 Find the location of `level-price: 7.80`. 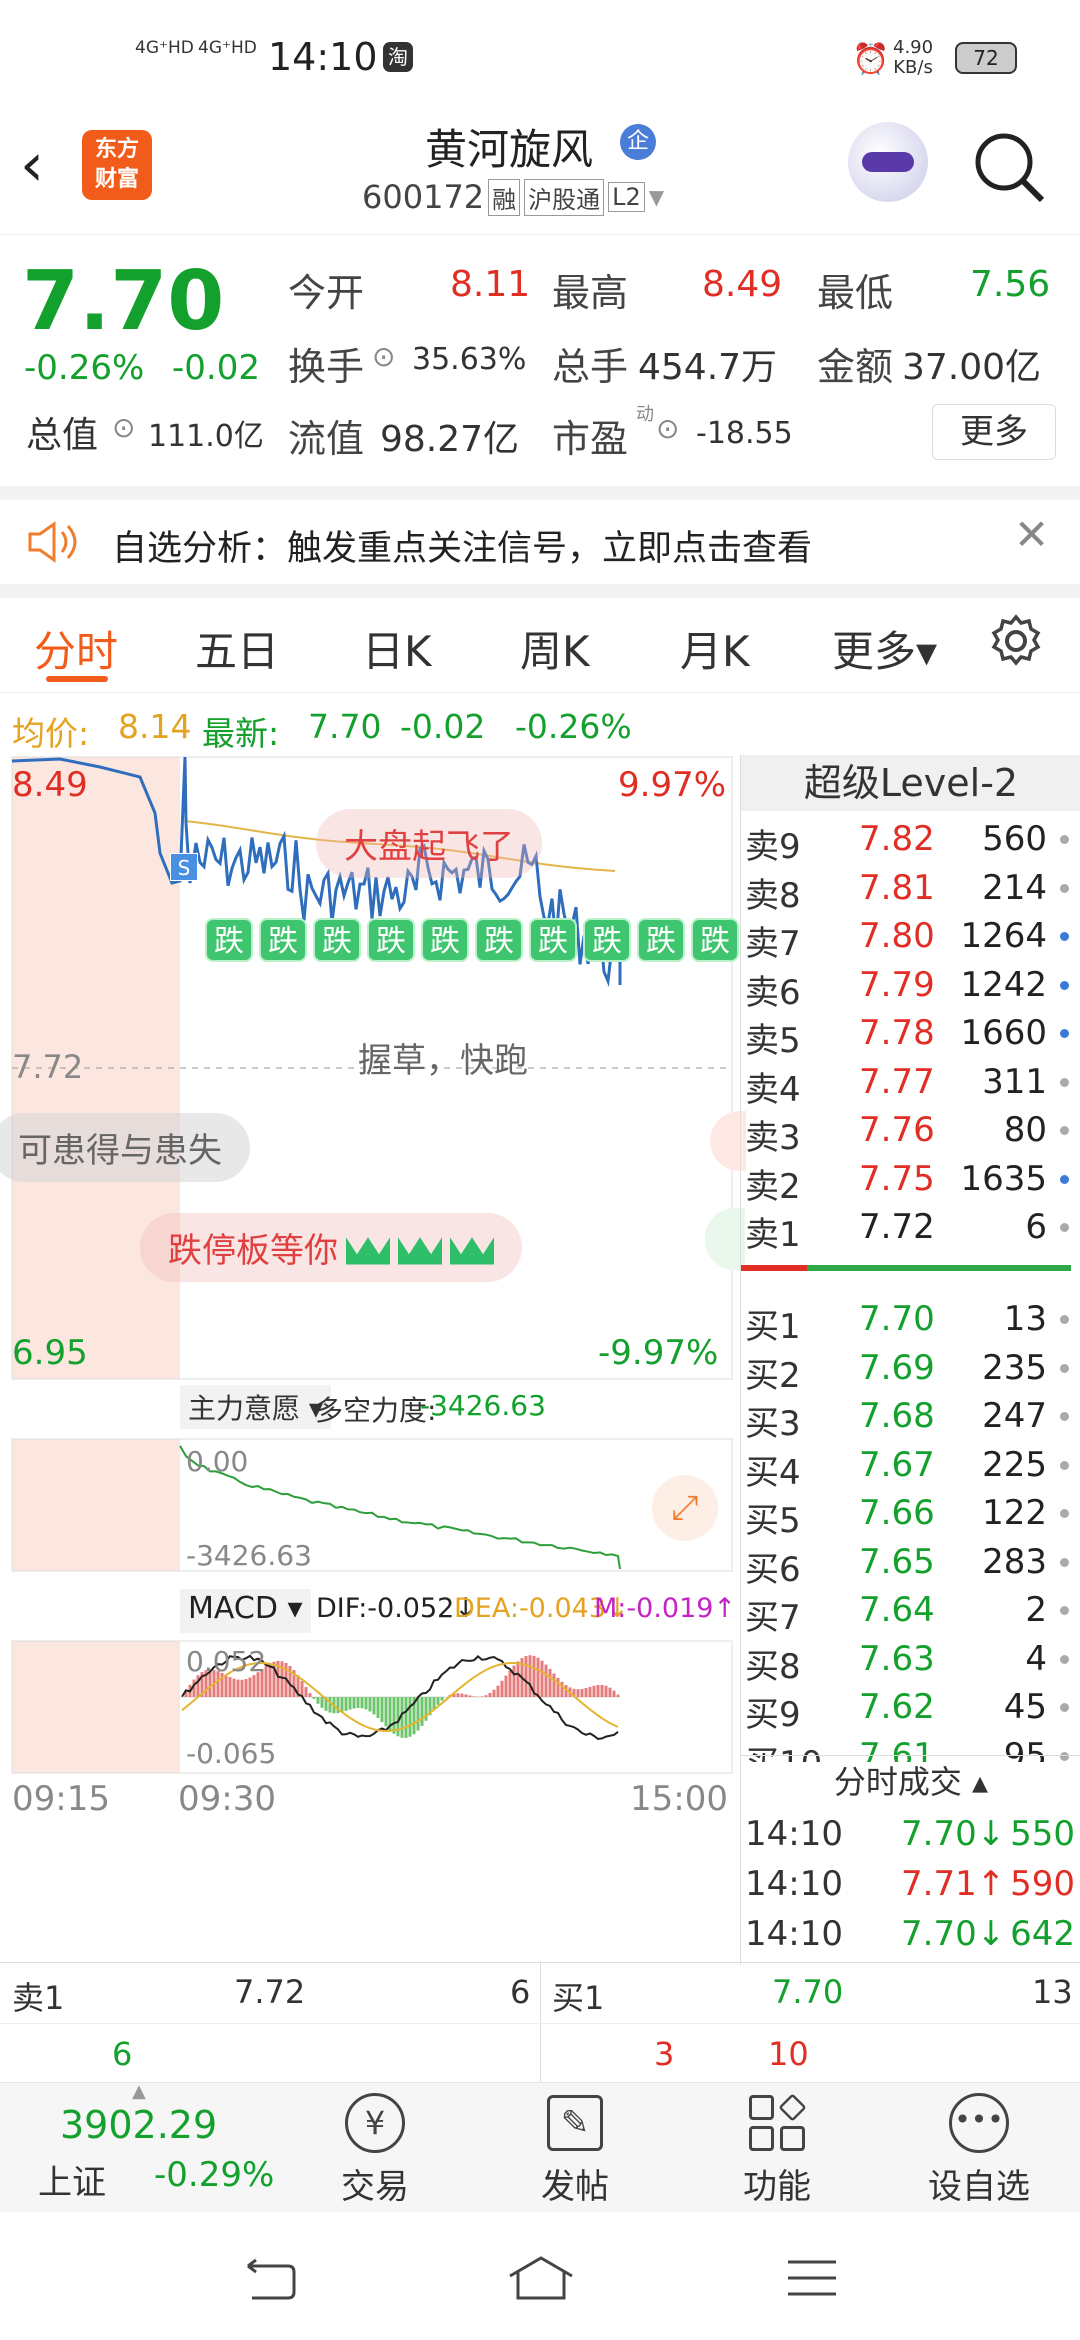

level-price: 7.80 is located at coordinates (897, 936).